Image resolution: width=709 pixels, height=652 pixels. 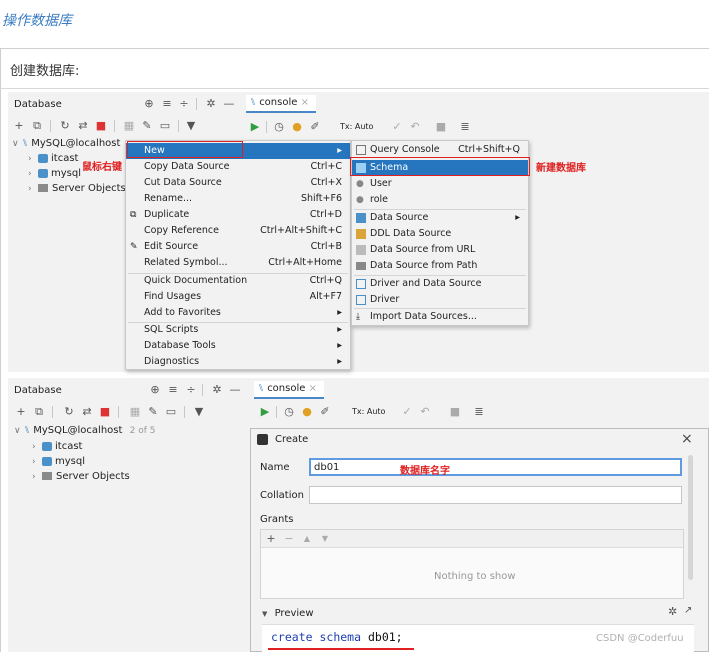 What do you see at coordinates (271, 539) in the screenshot?
I see `add-grant-icon: +` at bounding box center [271, 539].